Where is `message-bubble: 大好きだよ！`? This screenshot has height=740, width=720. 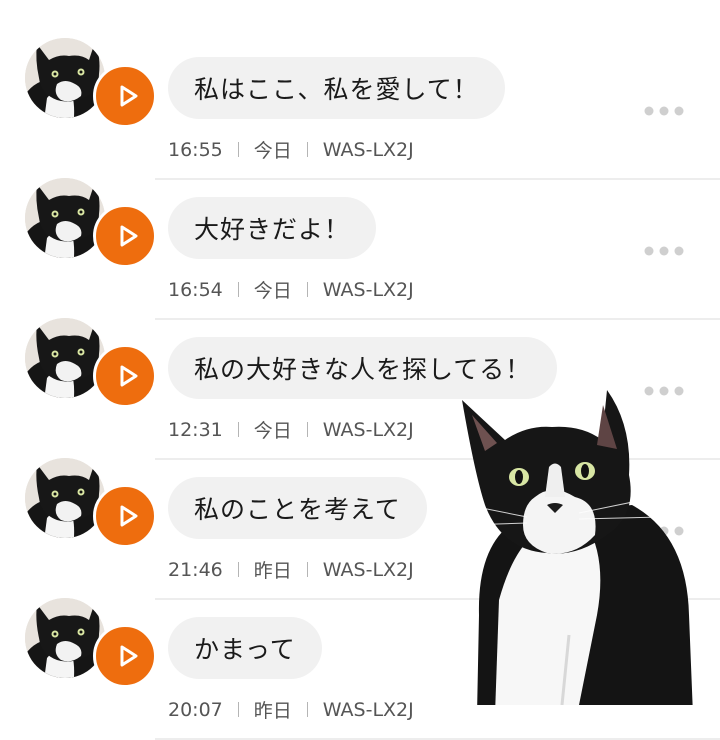
message-bubble: 大好きだよ！ is located at coordinates (272, 228).